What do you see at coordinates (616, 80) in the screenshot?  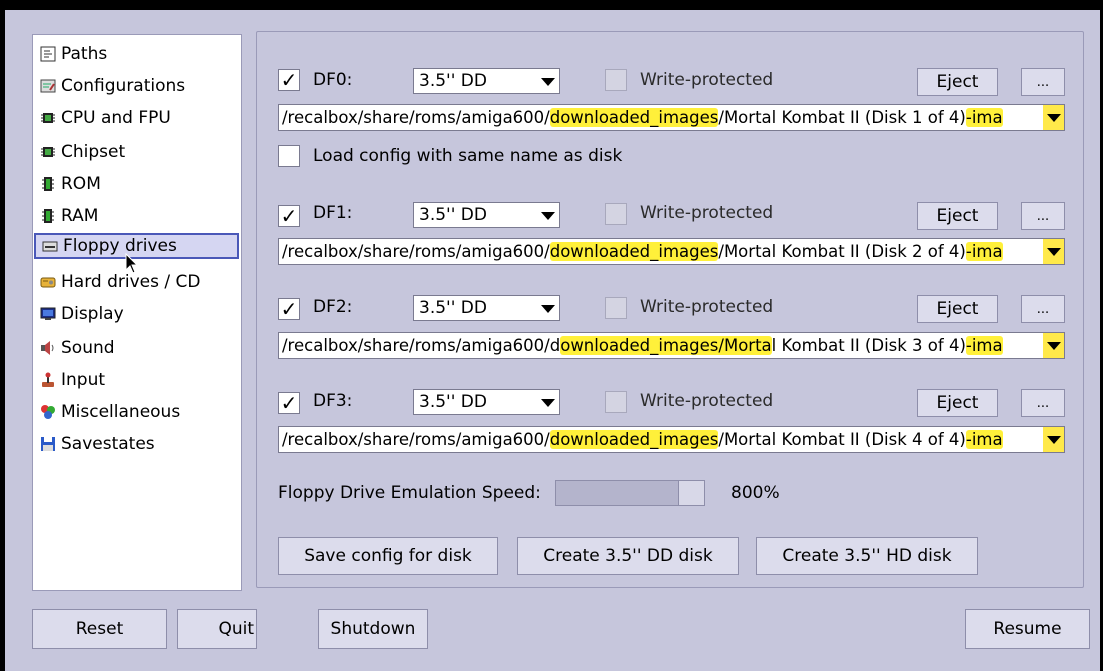 I see `df0-write-protect-checkbox` at bounding box center [616, 80].